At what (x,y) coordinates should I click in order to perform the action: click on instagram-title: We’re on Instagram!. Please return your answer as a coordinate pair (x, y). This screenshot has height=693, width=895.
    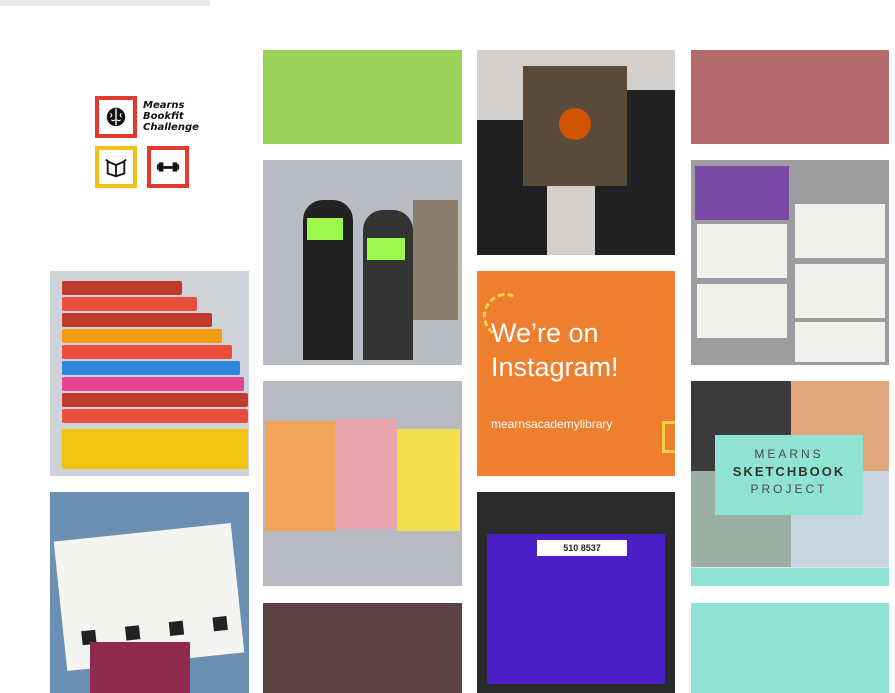
    Looking at the image, I should click on (555, 350).